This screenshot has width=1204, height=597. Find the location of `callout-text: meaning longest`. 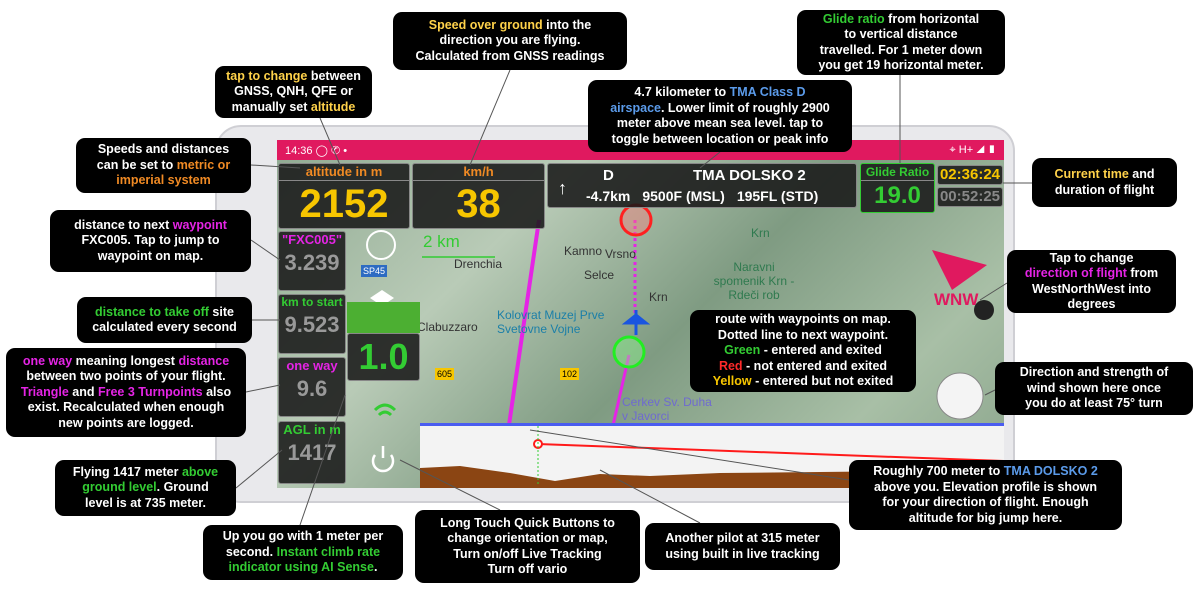

callout-text: meaning longest is located at coordinates (125, 360).